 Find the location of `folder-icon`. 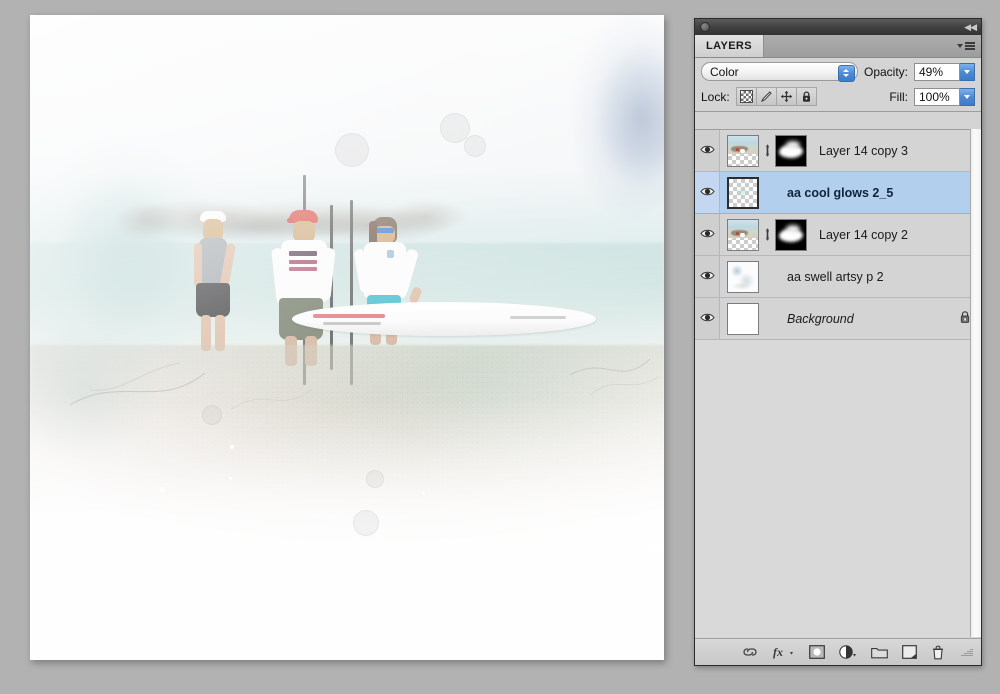

folder-icon is located at coordinates (879, 652).